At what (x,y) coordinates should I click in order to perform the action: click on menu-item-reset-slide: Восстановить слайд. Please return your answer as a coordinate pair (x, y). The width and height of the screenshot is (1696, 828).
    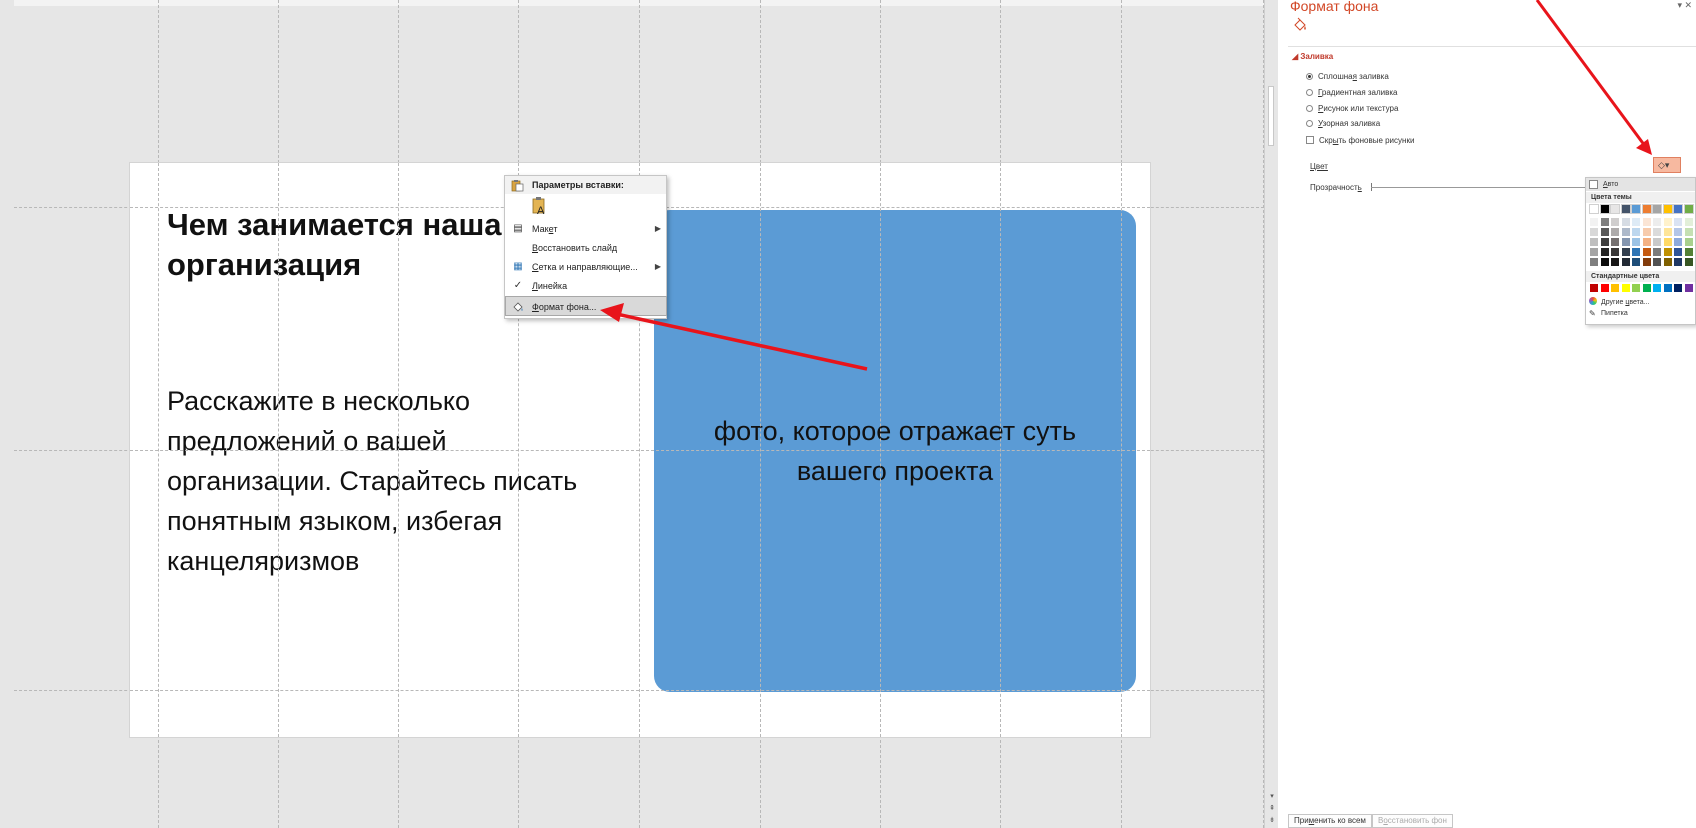
    Looking at the image, I should click on (586, 248).